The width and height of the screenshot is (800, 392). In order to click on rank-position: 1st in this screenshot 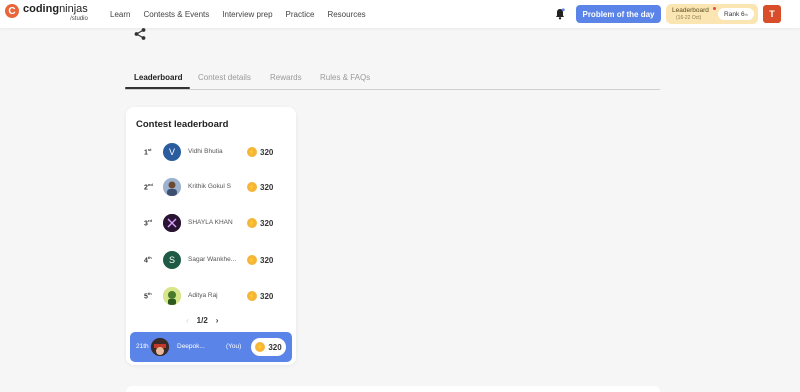, I will do `click(148, 152)`.